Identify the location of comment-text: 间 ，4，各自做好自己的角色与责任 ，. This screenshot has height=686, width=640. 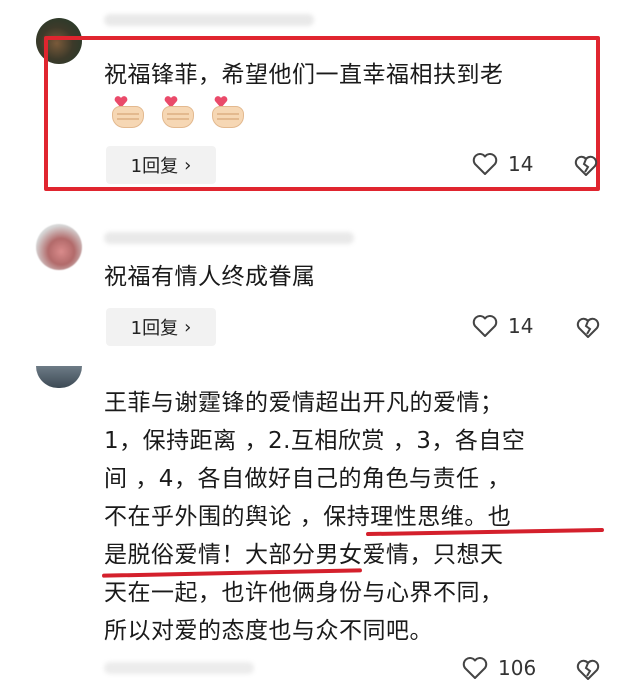
(307, 479).